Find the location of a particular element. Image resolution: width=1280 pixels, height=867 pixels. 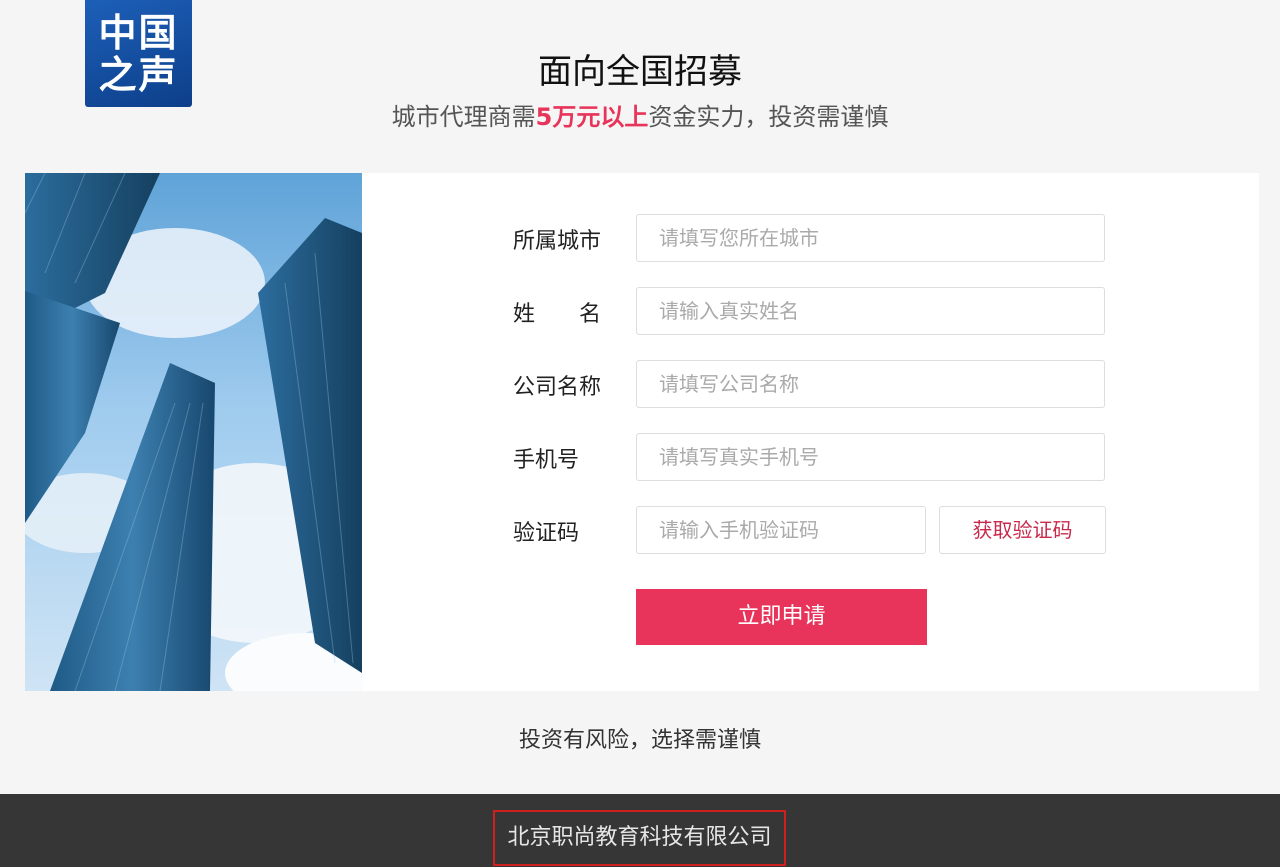

company-input: 请填写公司名称 is located at coordinates (870, 384).